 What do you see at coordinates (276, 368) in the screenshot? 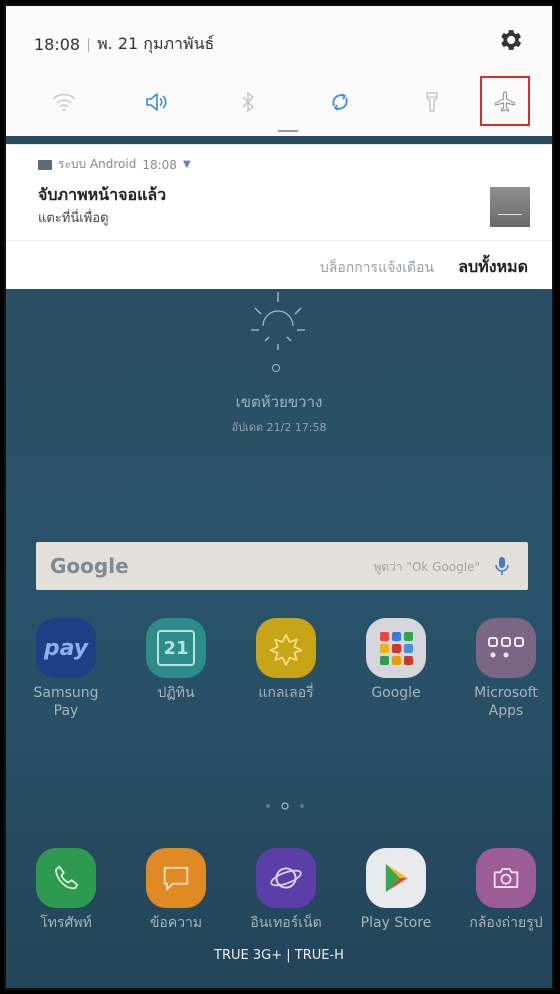
I see `weather-dot` at bounding box center [276, 368].